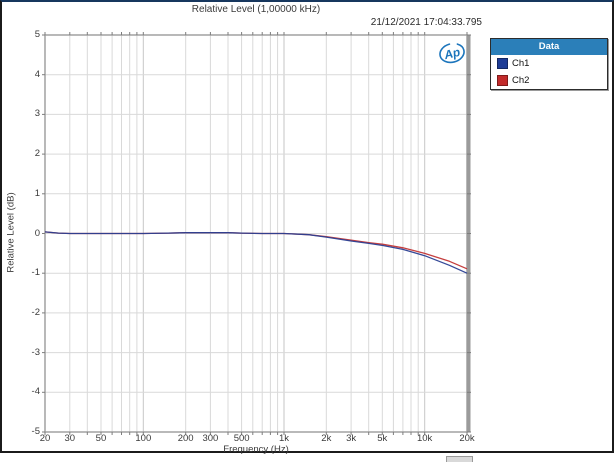  Describe the element at coordinates (521, 80) in the screenshot. I see `legend-item-label: Ch2` at that location.